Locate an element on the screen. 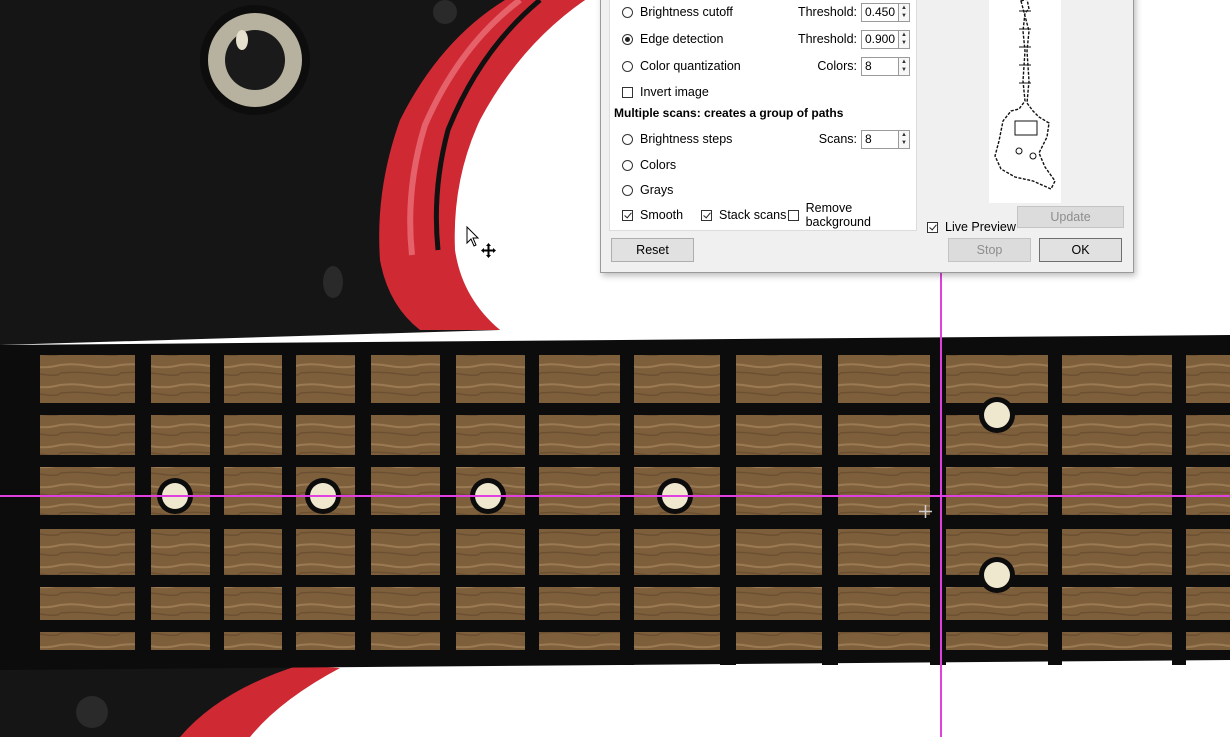 This screenshot has width=1230, height=737. smooth-option: Smooth is located at coordinates (652, 215).